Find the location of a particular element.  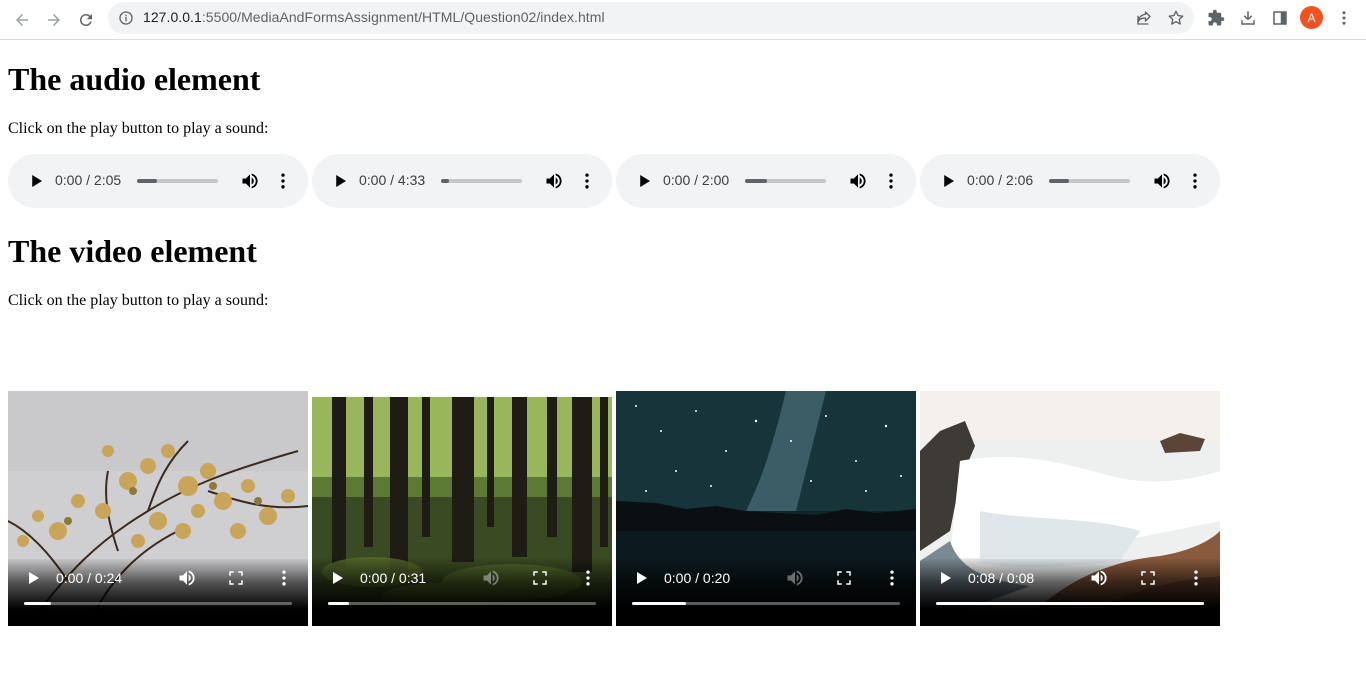

side-panel-icon is located at coordinates (1280, 18).